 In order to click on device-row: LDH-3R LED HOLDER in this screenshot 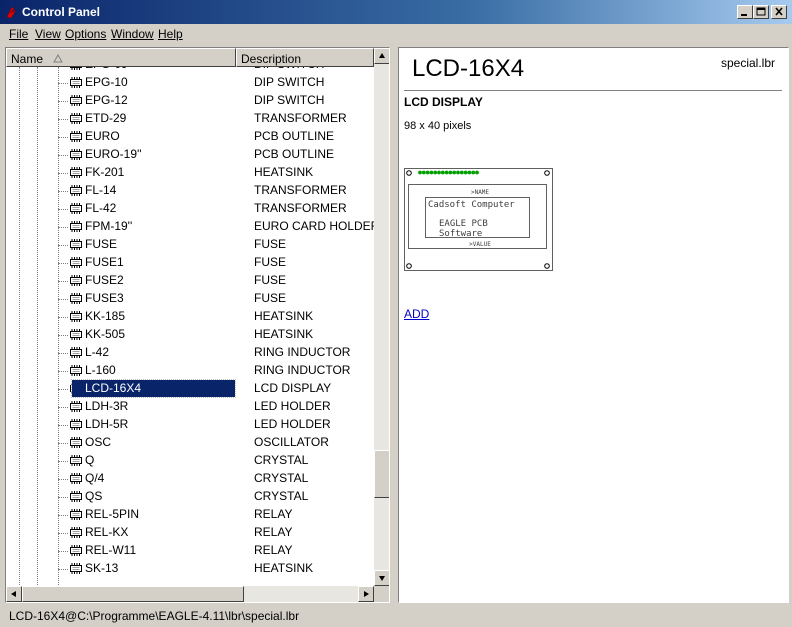, I will do `click(190, 407)`.